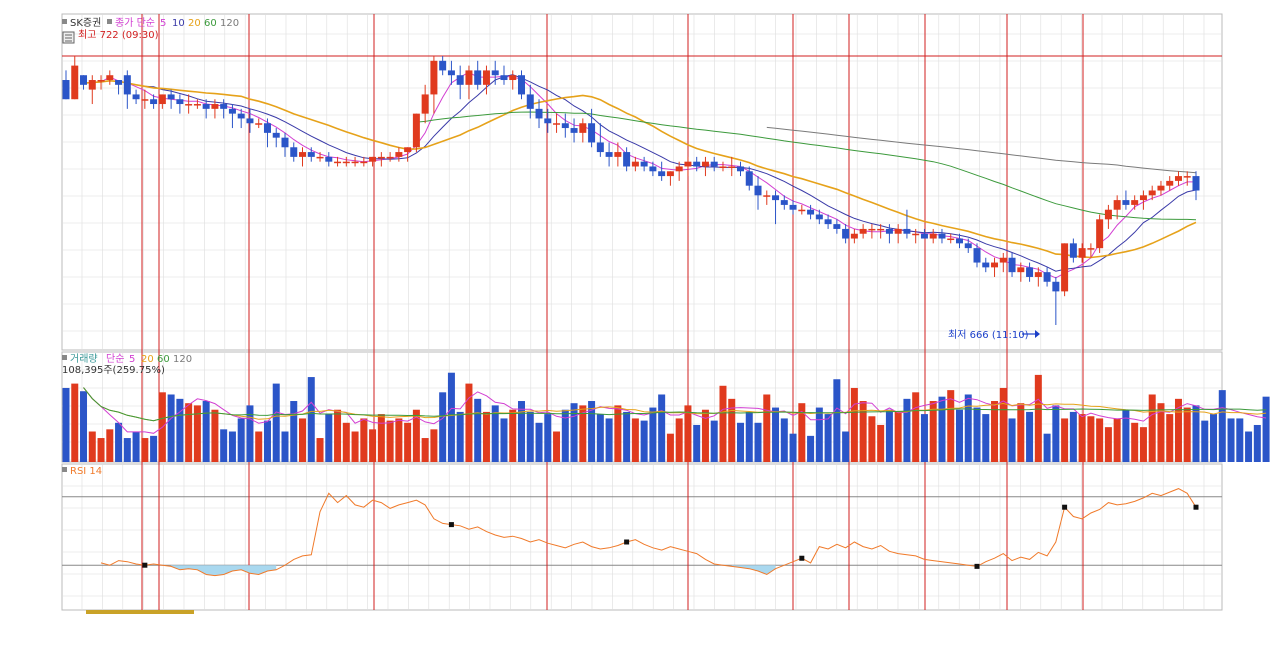  What do you see at coordinates (64, 357) in the screenshot?
I see `volume-legend-bullet` at bounding box center [64, 357].